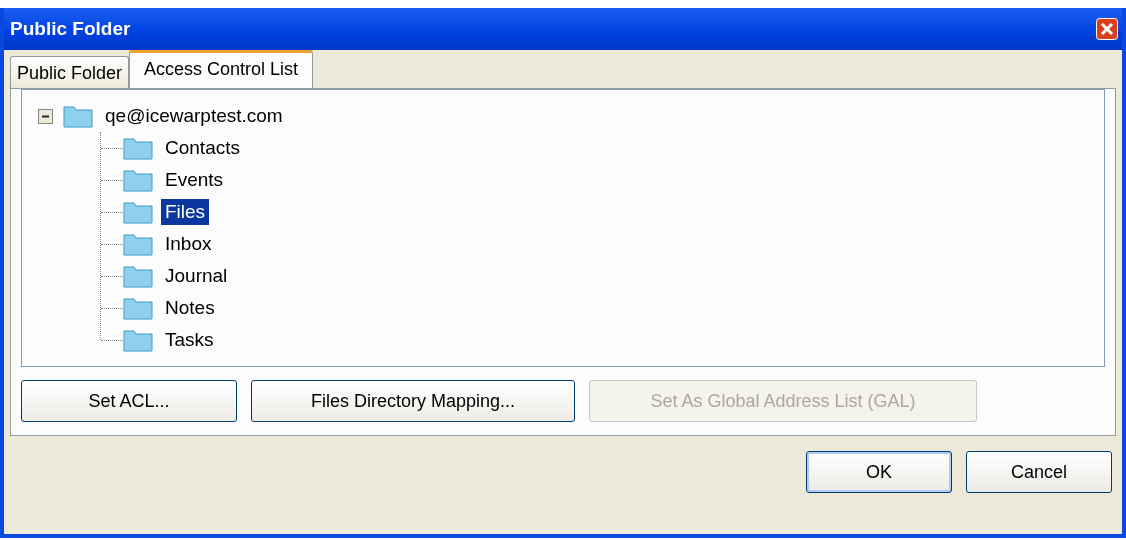  What do you see at coordinates (196, 276) in the screenshot?
I see `tree-item: Journal` at bounding box center [196, 276].